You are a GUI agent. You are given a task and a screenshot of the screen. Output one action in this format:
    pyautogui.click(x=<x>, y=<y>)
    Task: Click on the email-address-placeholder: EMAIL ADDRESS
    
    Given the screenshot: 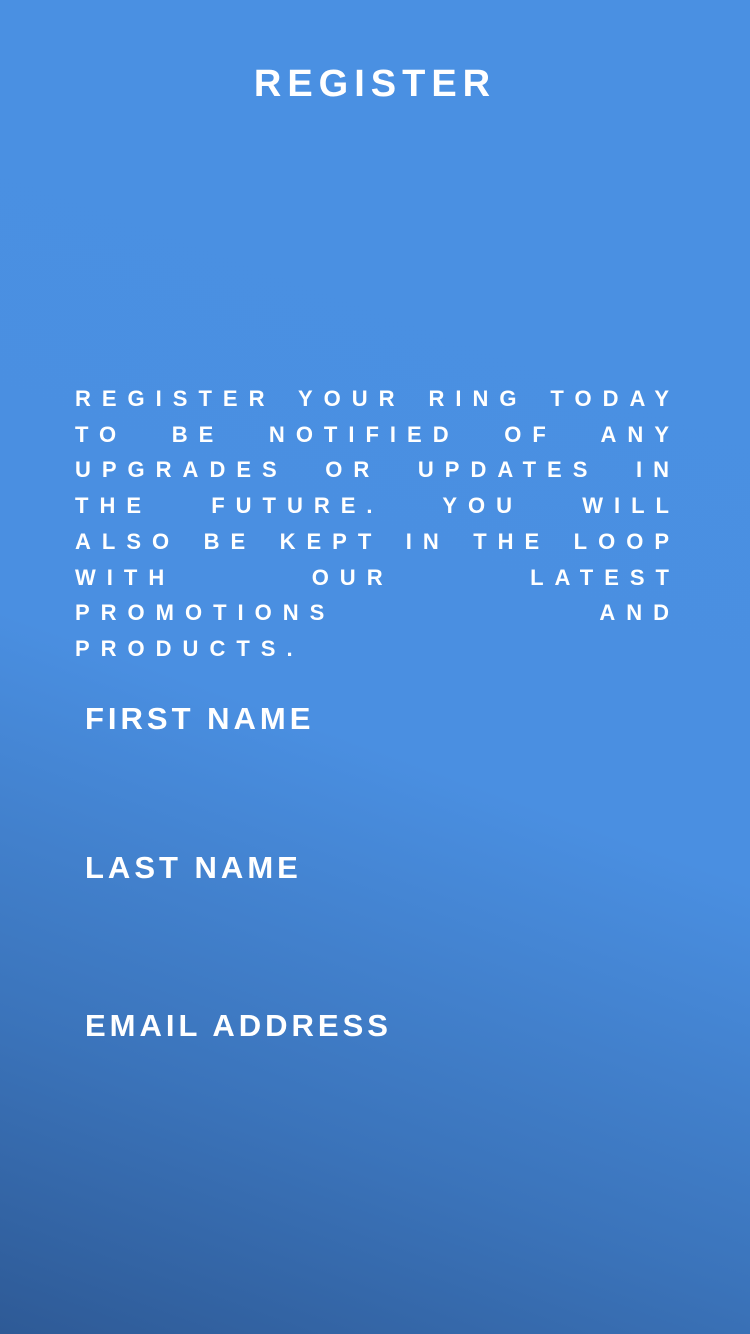 What is the action you would take?
    pyautogui.click(x=238, y=1025)
    